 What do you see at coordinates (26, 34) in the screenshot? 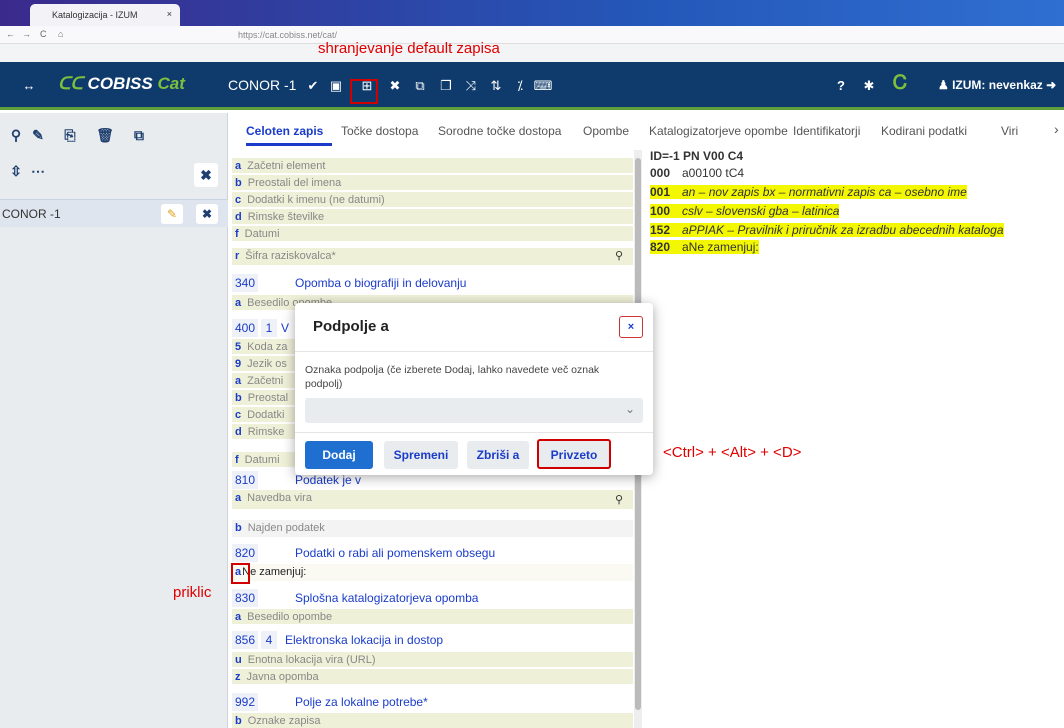
I see `forward-icon: →` at bounding box center [26, 34].